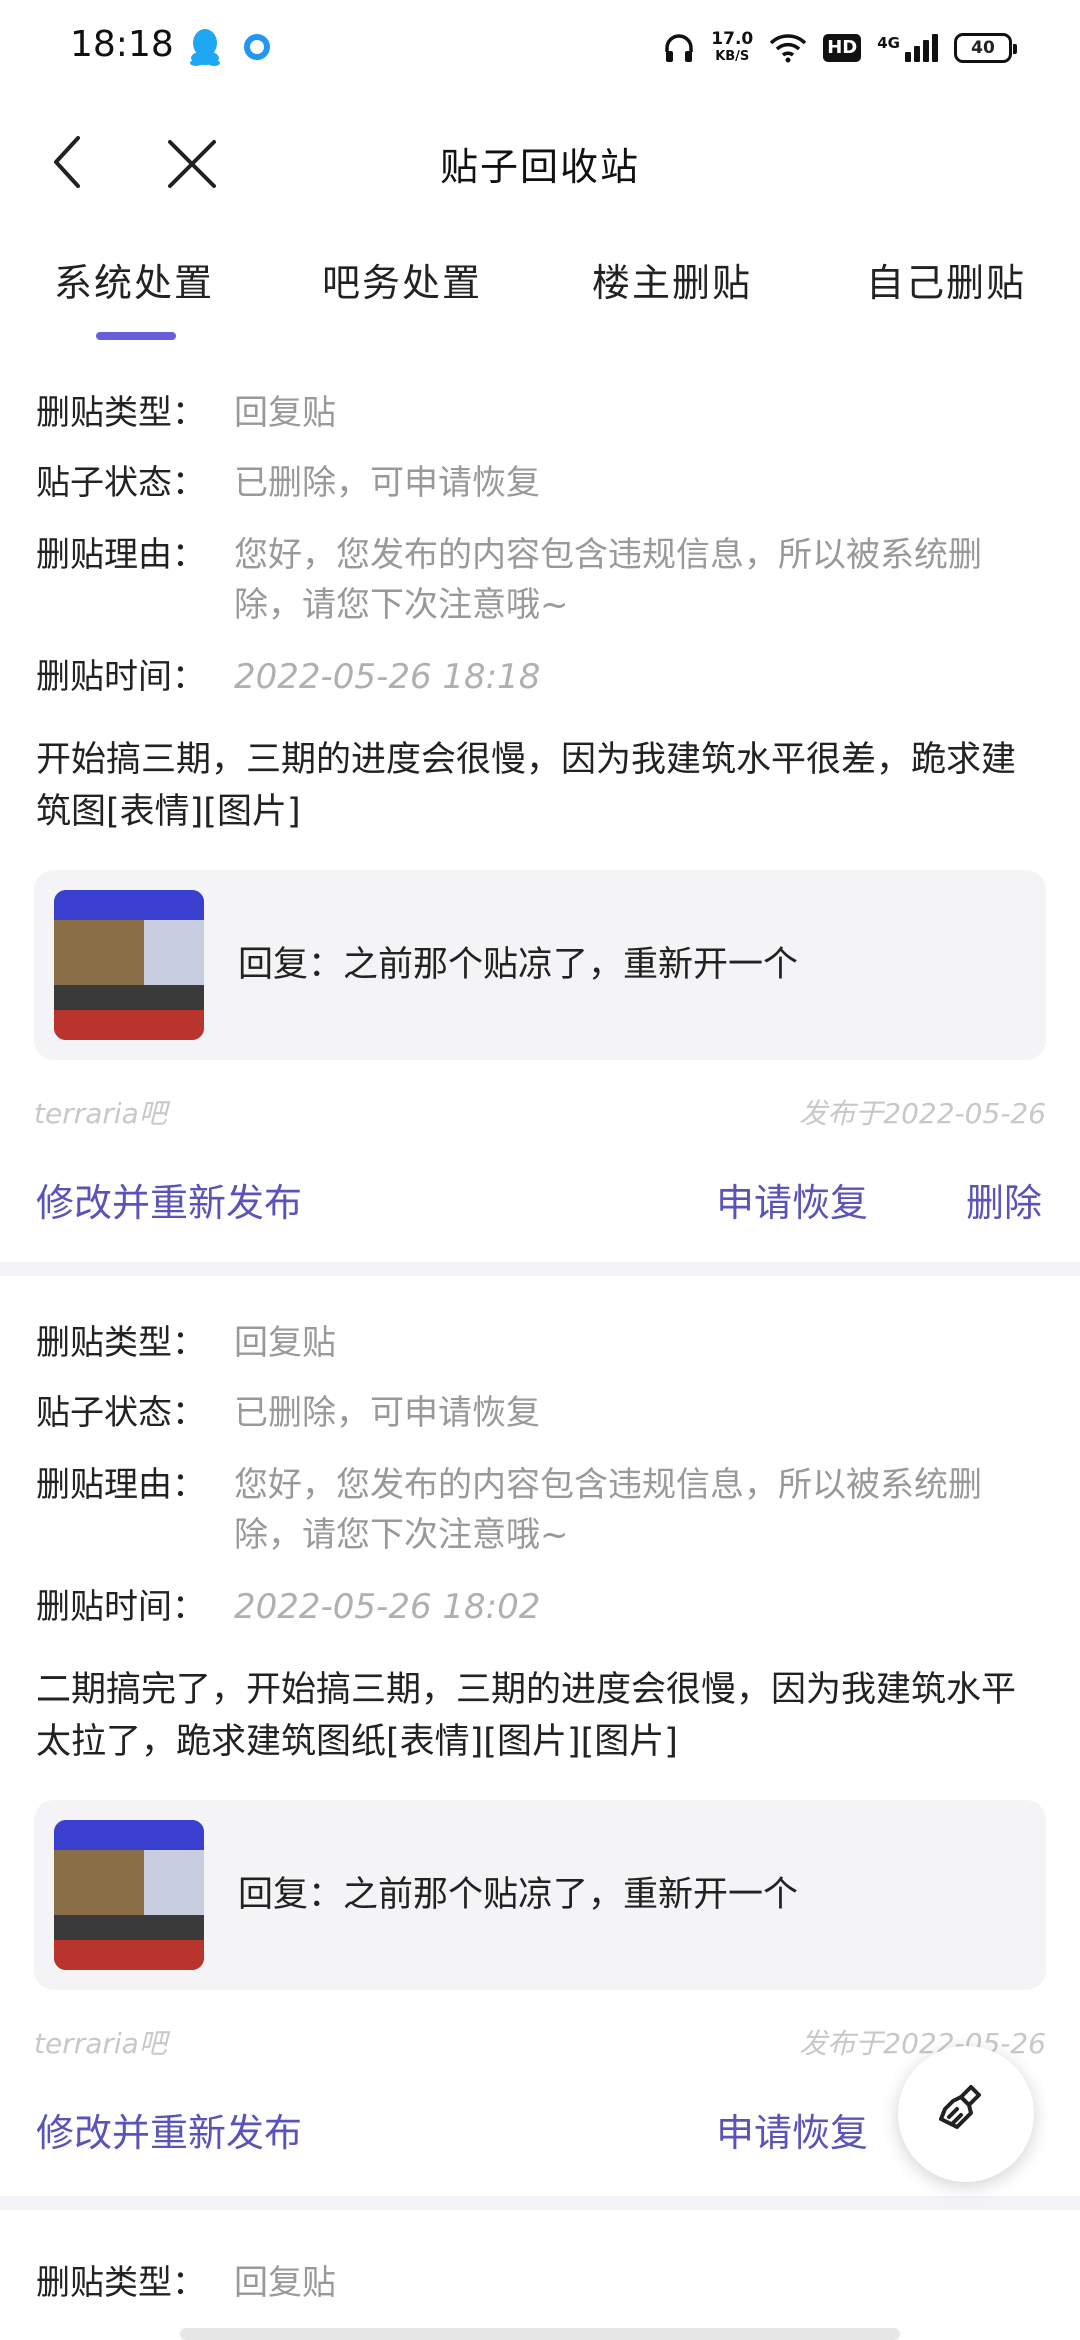  What do you see at coordinates (946, 279) in the screenshot?
I see `tab-self-deleted: 自己删贴` at bounding box center [946, 279].